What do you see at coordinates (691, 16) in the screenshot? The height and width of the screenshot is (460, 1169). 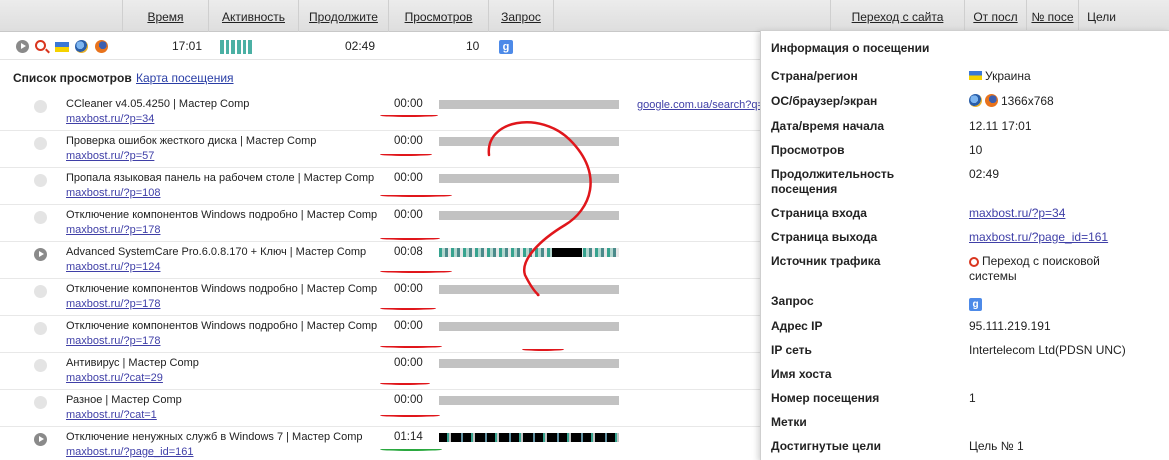 I see `column-header-spacer` at bounding box center [691, 16].